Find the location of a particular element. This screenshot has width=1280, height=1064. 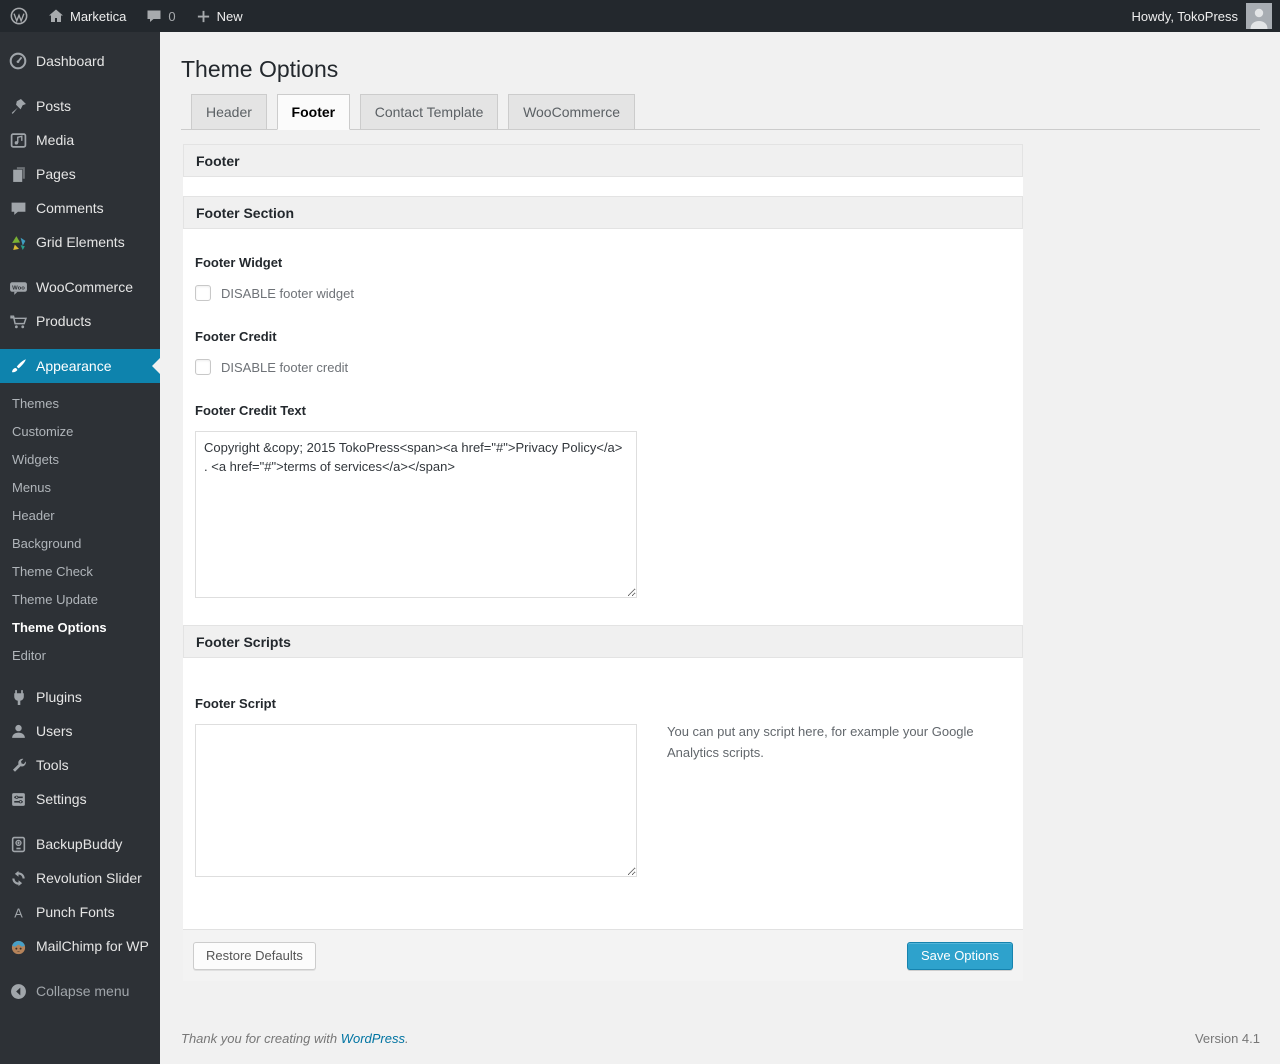

thanks-text: Thank you for creating with WordPress. is located at coordinates (295, 1038).